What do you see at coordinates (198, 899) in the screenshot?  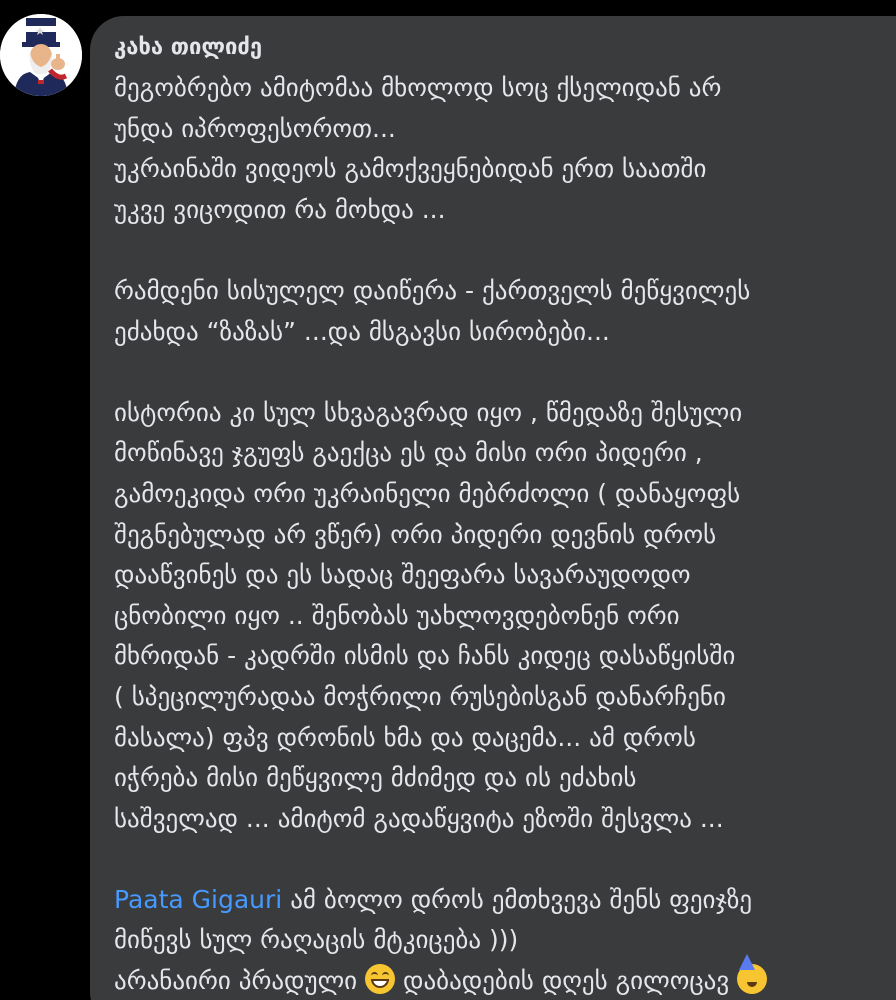 I see `mention-link: Paata Gigauri` at bounding box center [198, 899].